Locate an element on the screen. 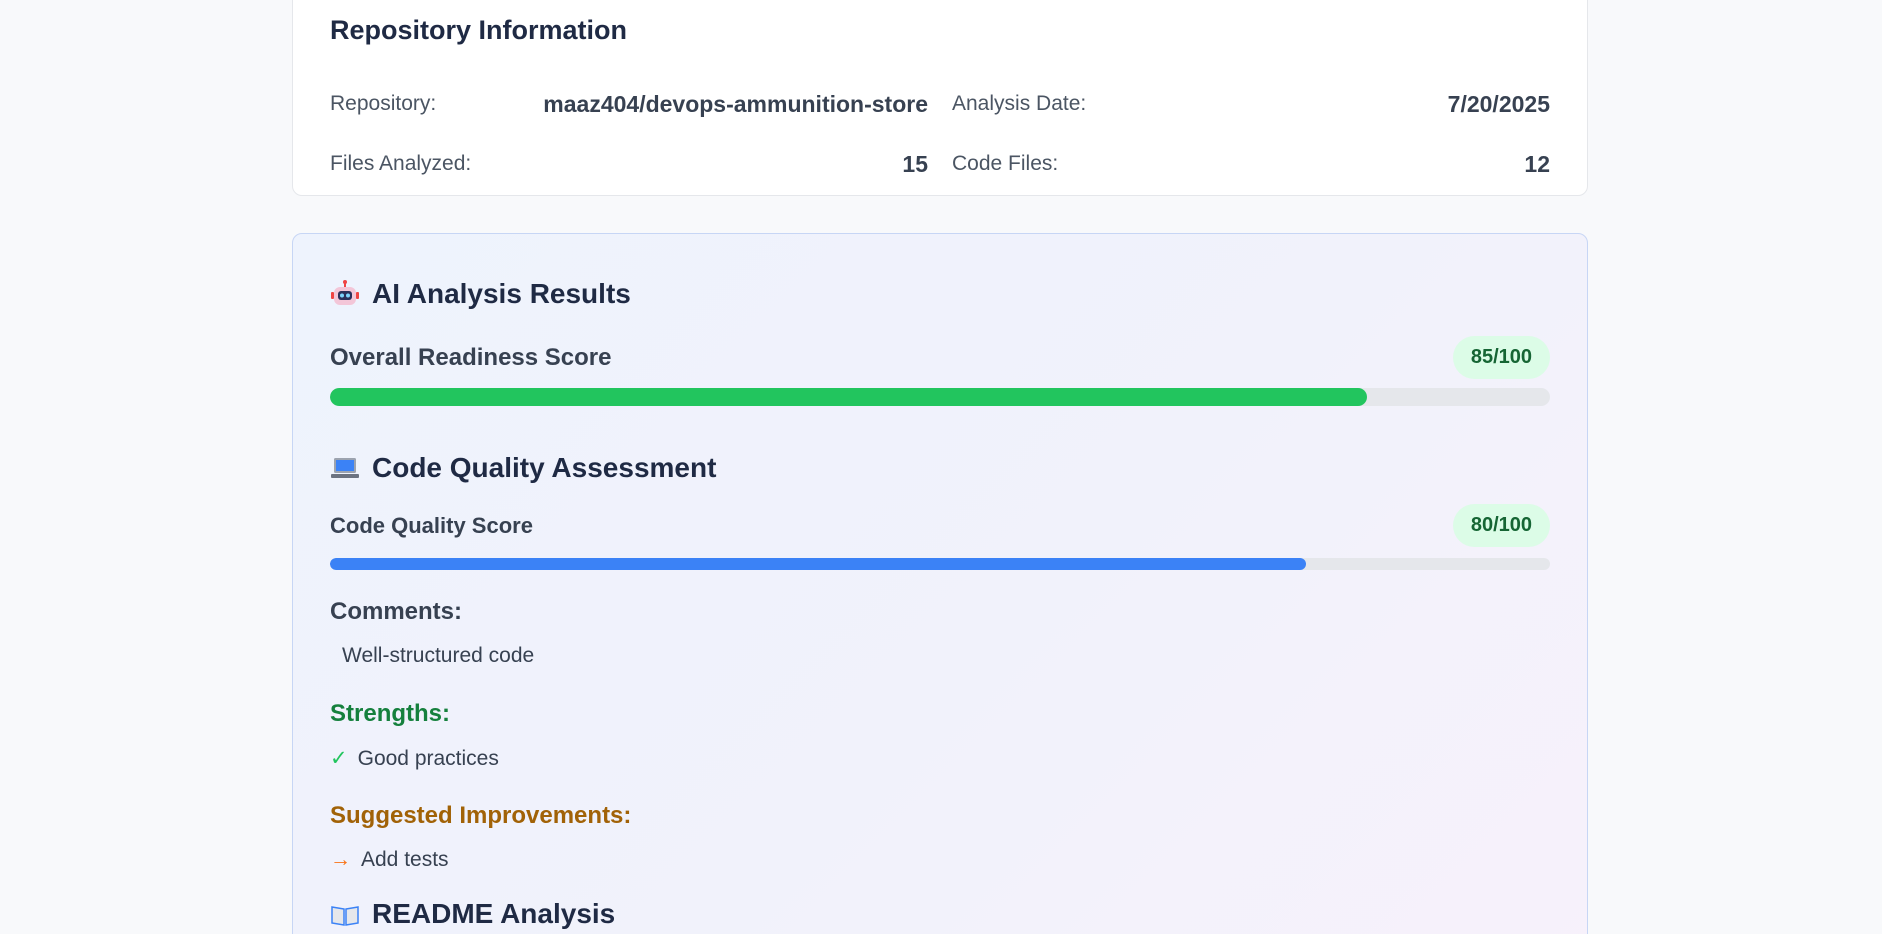  code-files-label: Code Files: is located at coordinates (1005, 163).